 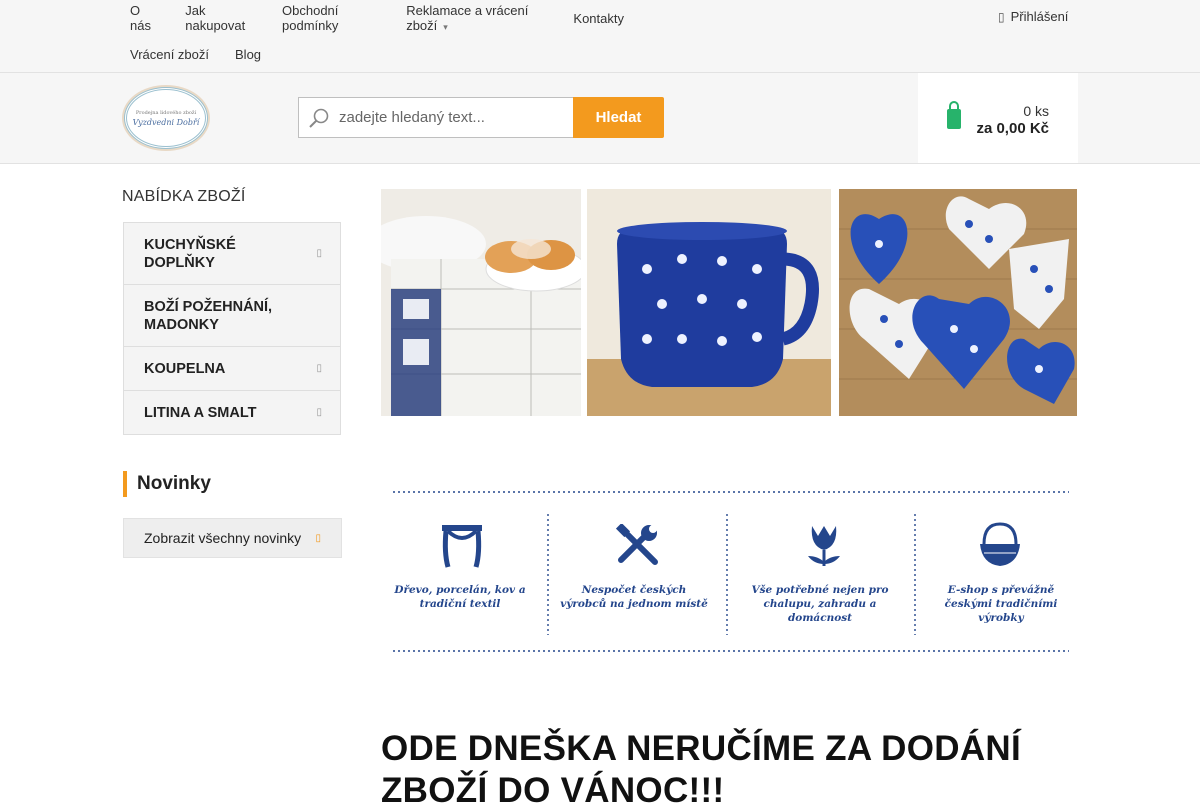 I want to click on feature-text-czech-producers: Nespočet českých výrobců na jednom místě, so click(x=634, y=597).